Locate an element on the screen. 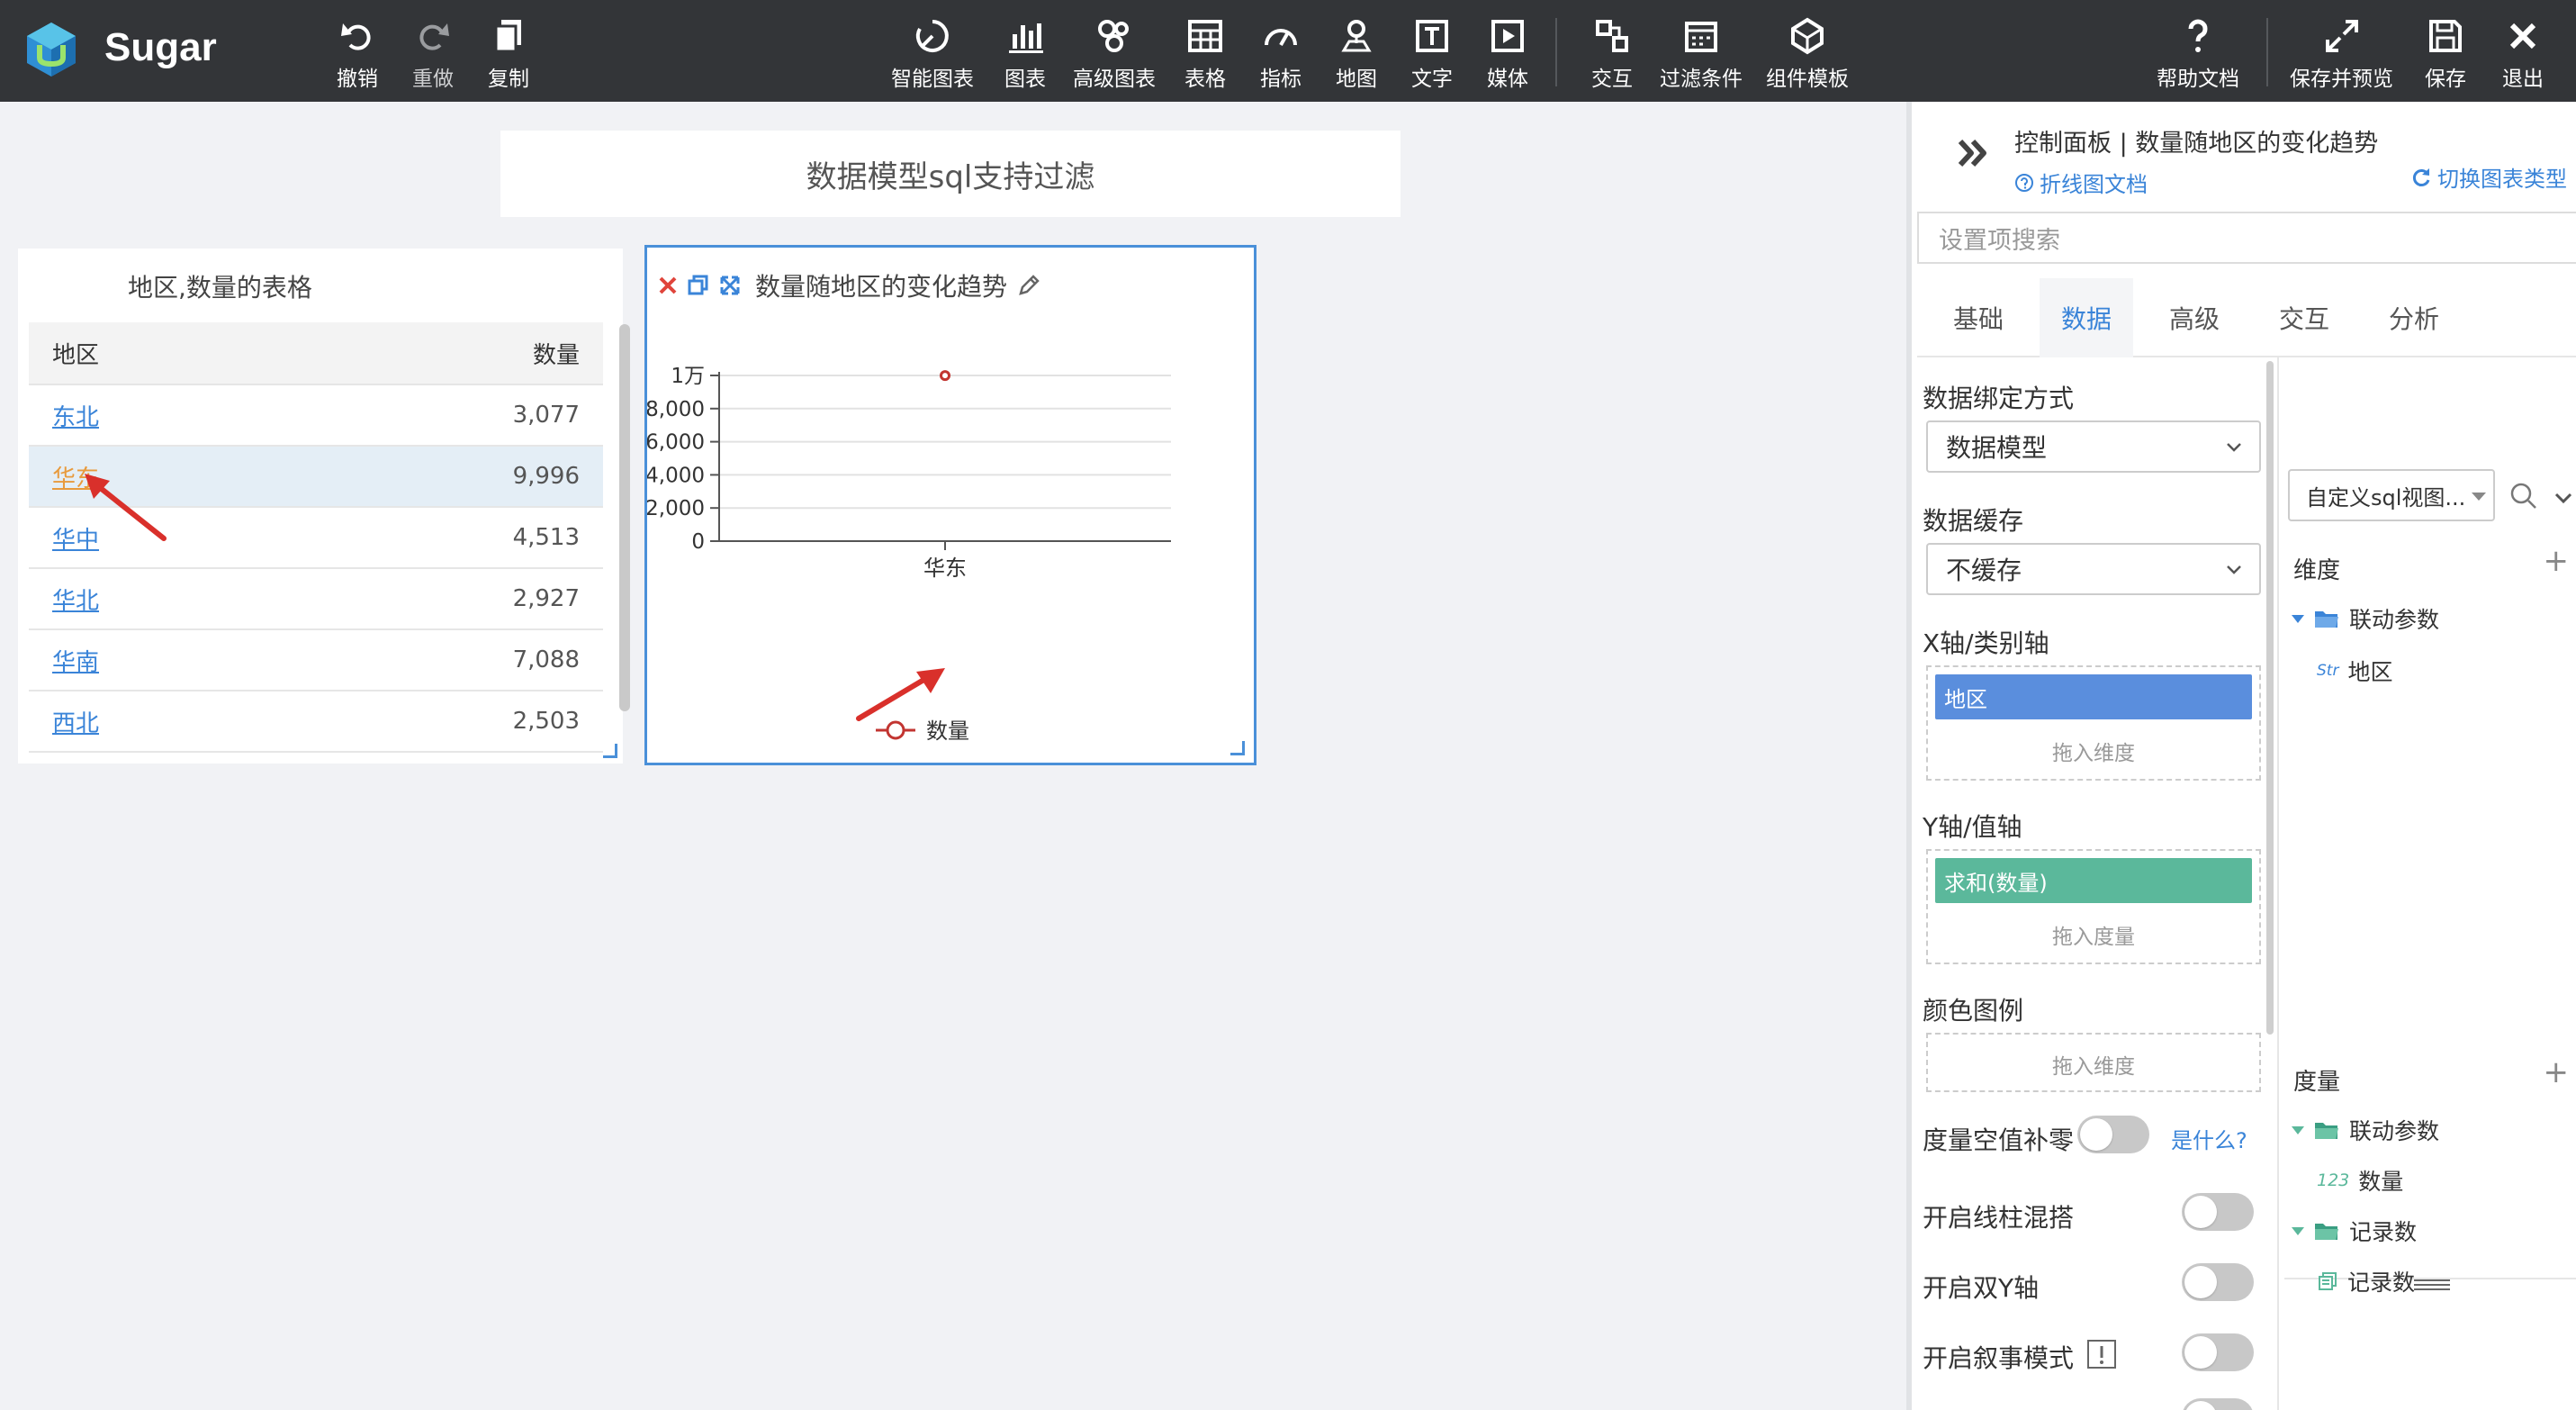 The image size is (2576, 1410). save-label: 保存 is located at coordinates (2445, 79).